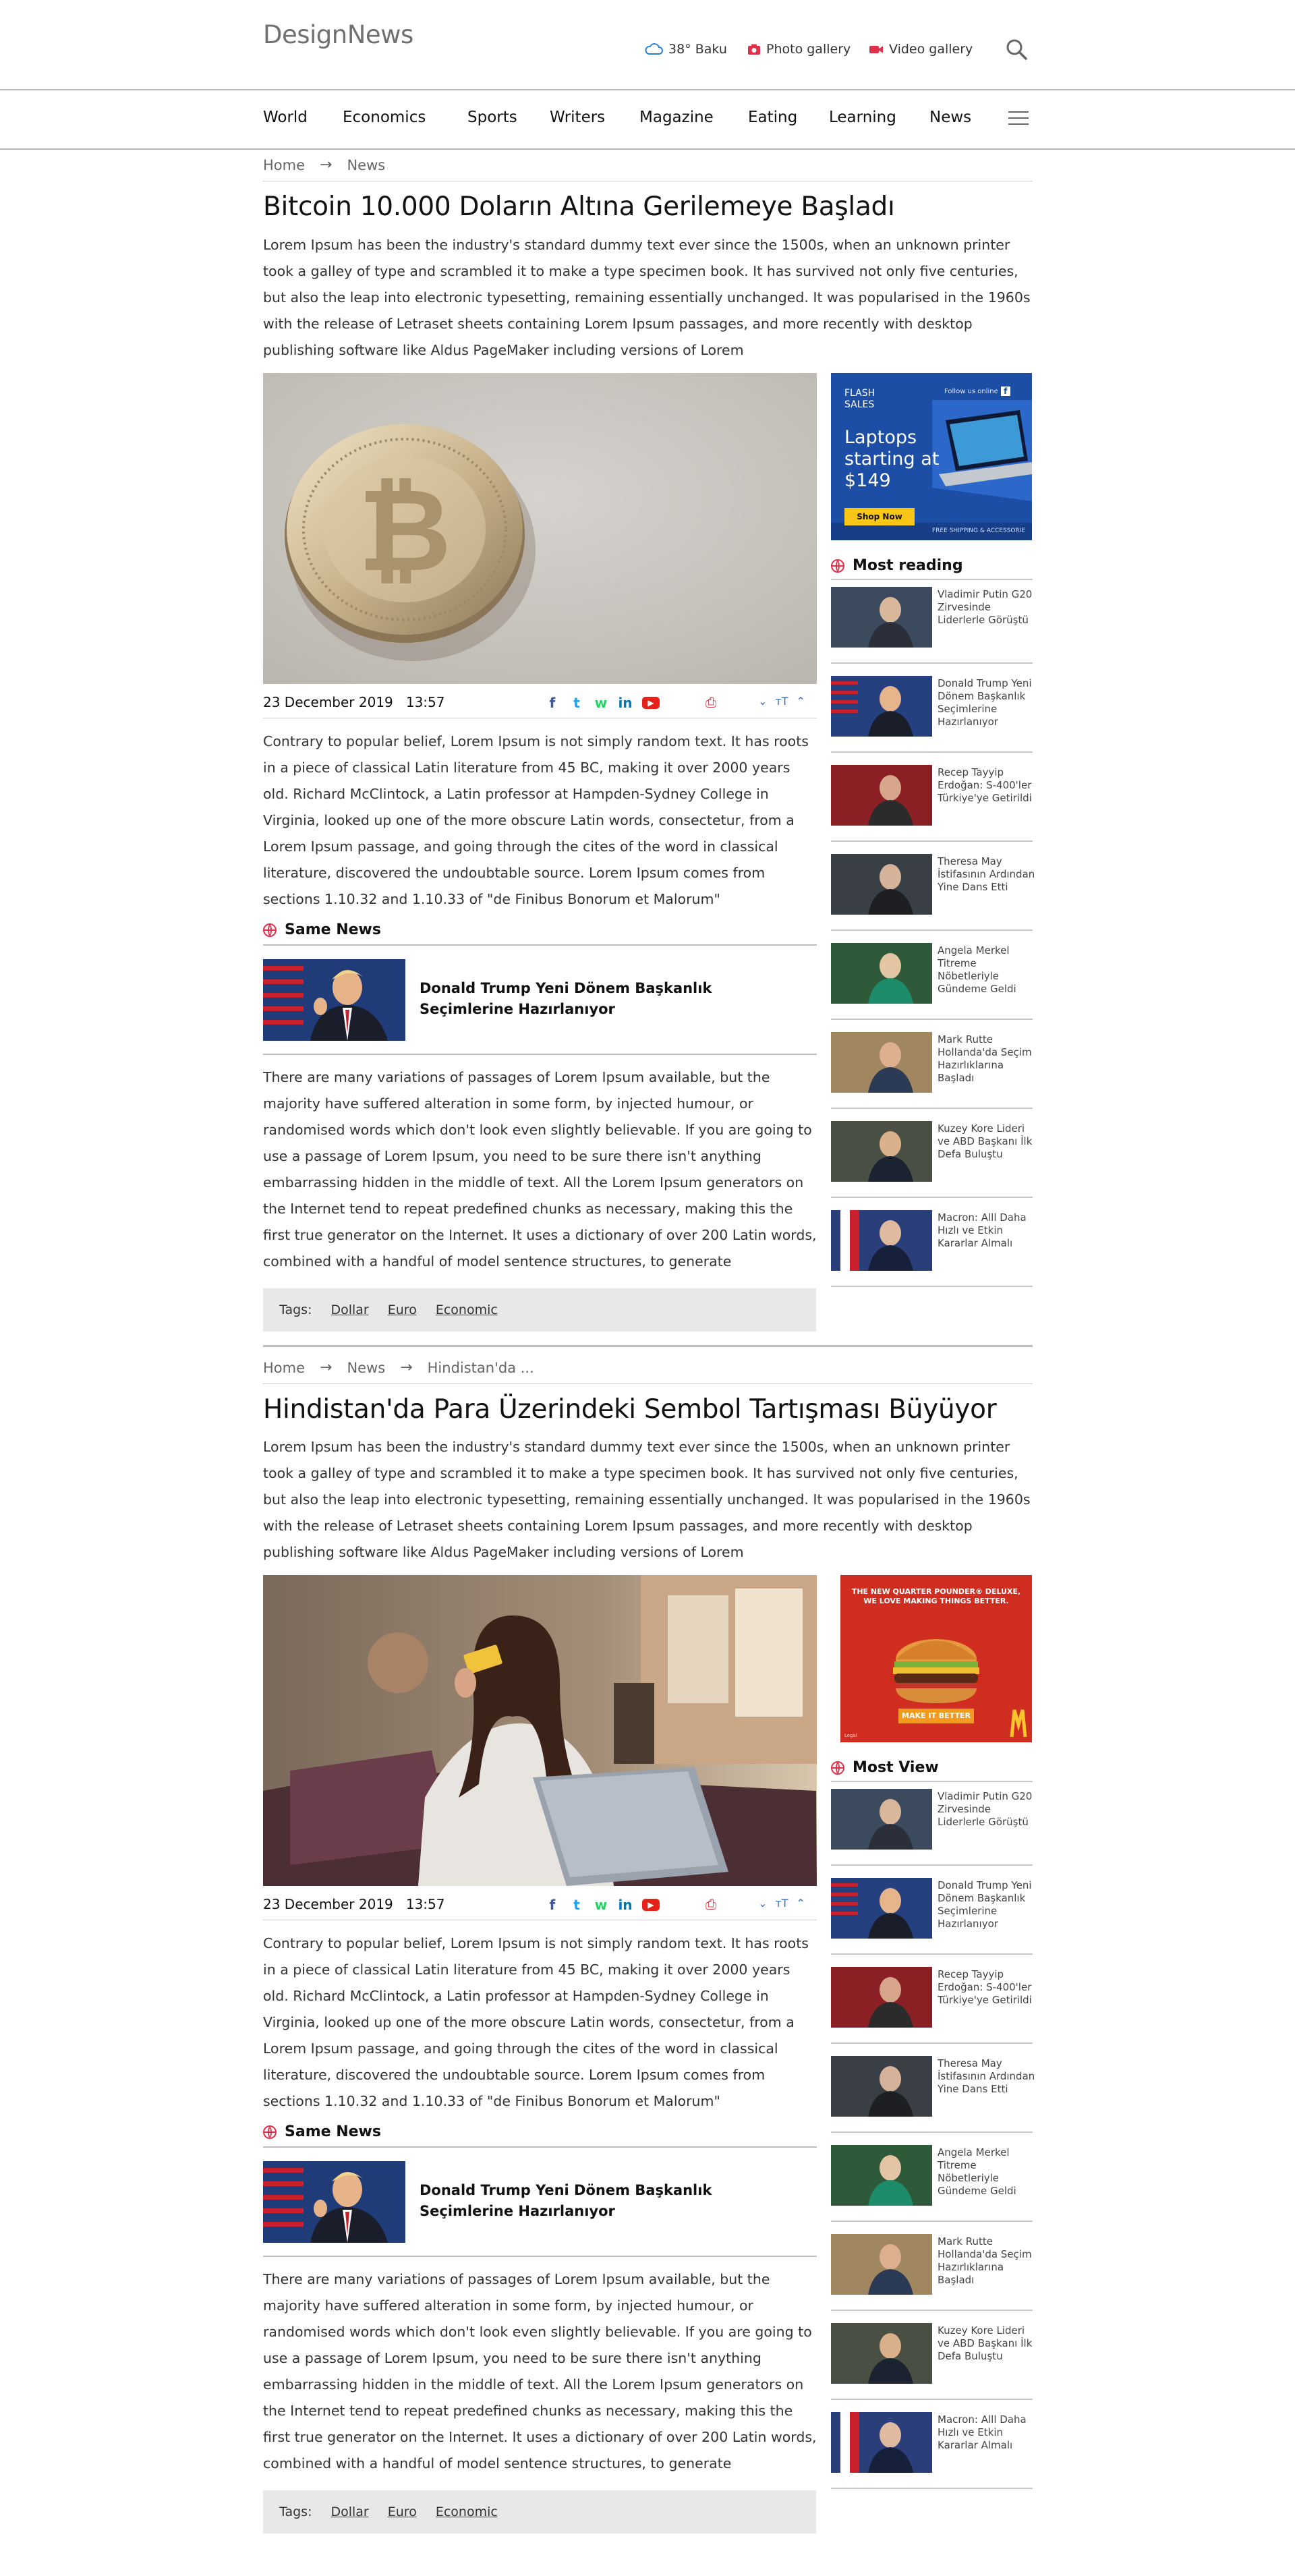 The image size is (1295, 2576). Describe the element at coordinates (979, 530) in the screenshot. I see `ad-footer: FREE SHIPPING & ACCESSORIE` at that location.